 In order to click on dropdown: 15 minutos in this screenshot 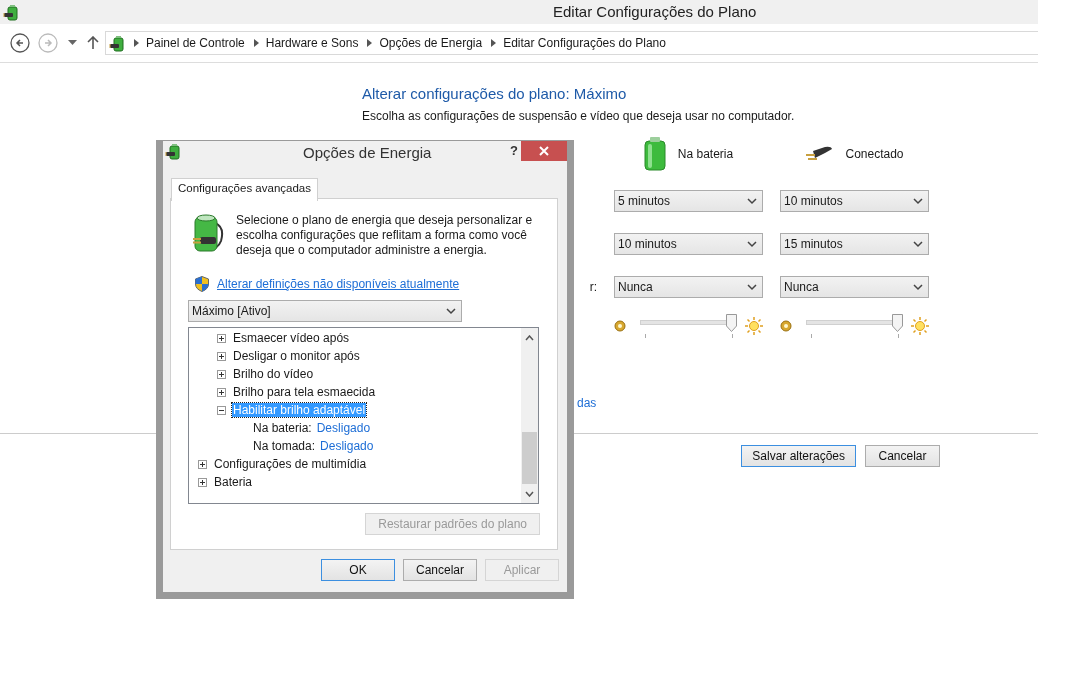, I will do `click(854, 244)`.